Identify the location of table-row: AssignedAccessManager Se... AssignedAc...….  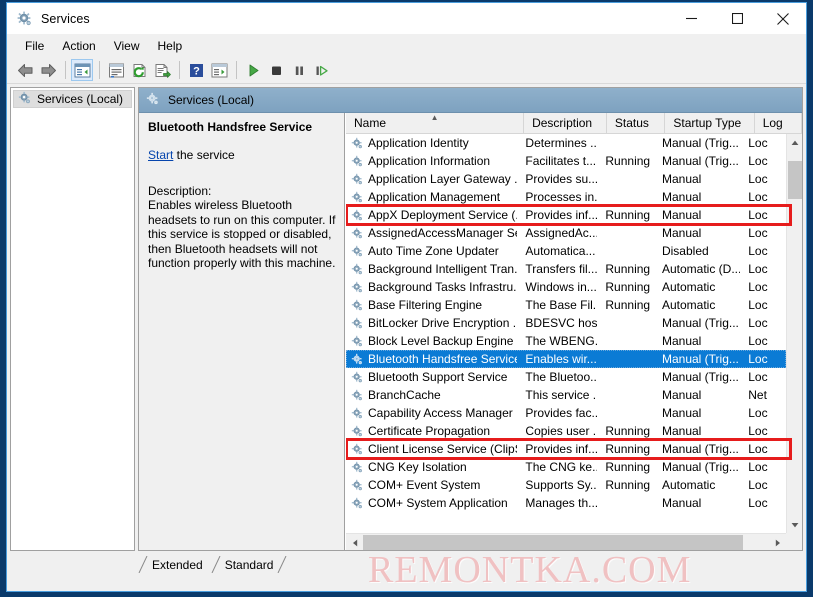
(566, 233).